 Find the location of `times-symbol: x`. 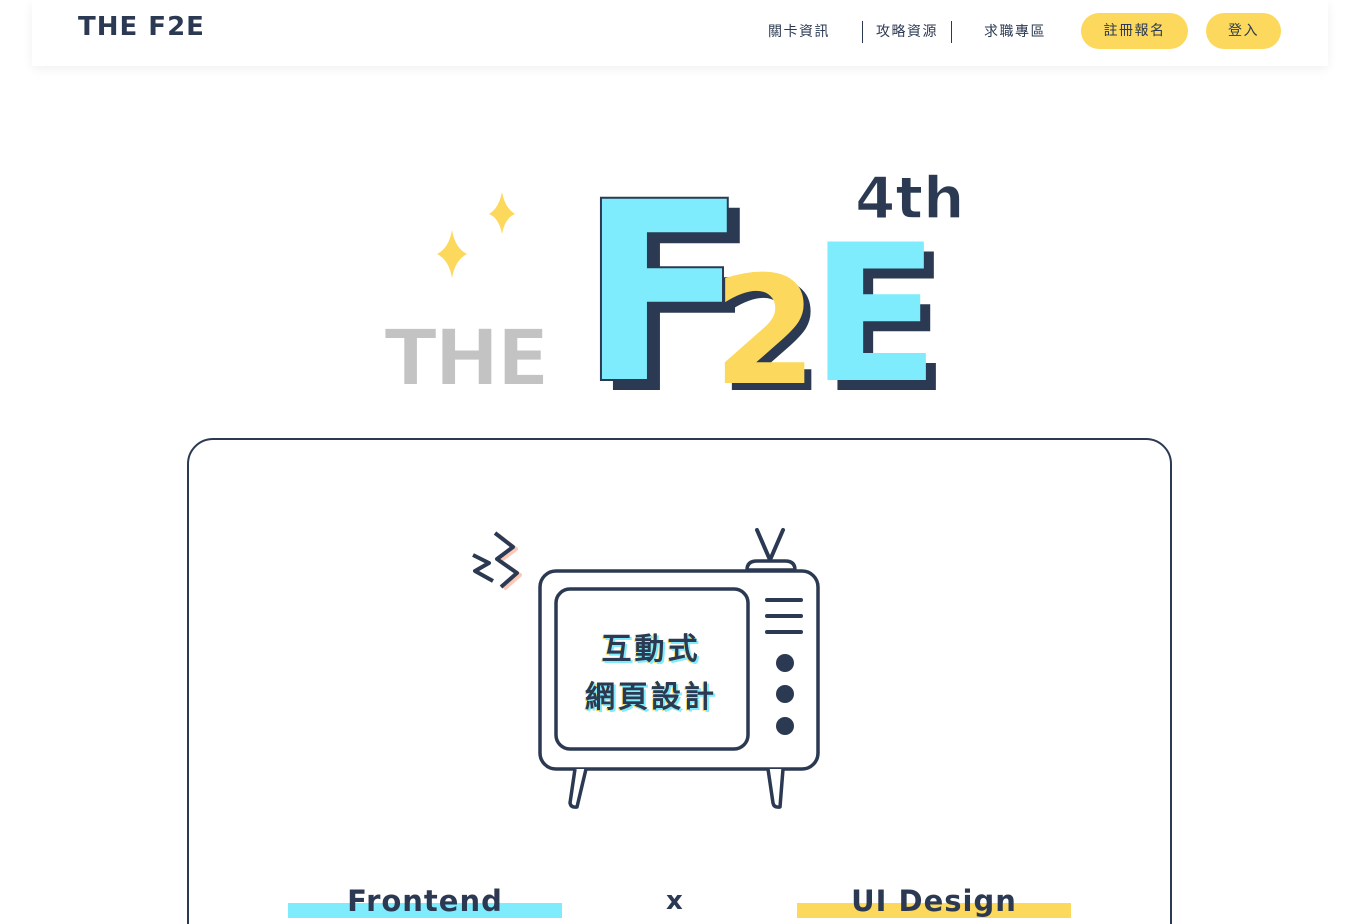

times-symbol: x is located at coordinates (674, 901).